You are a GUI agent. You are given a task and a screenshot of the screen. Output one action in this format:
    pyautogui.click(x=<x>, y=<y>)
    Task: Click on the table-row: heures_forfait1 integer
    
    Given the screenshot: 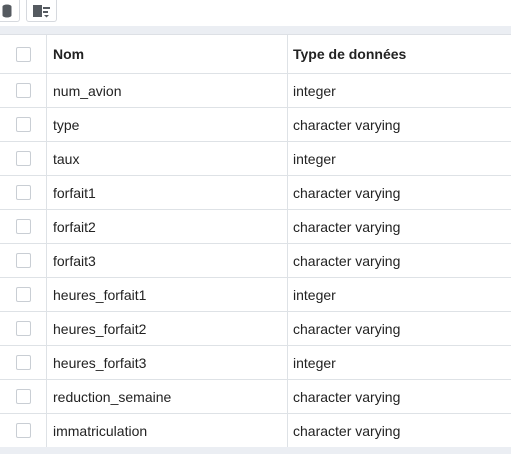 What is the action you would take?
    pyautogui.click(x=255, y=295)
    